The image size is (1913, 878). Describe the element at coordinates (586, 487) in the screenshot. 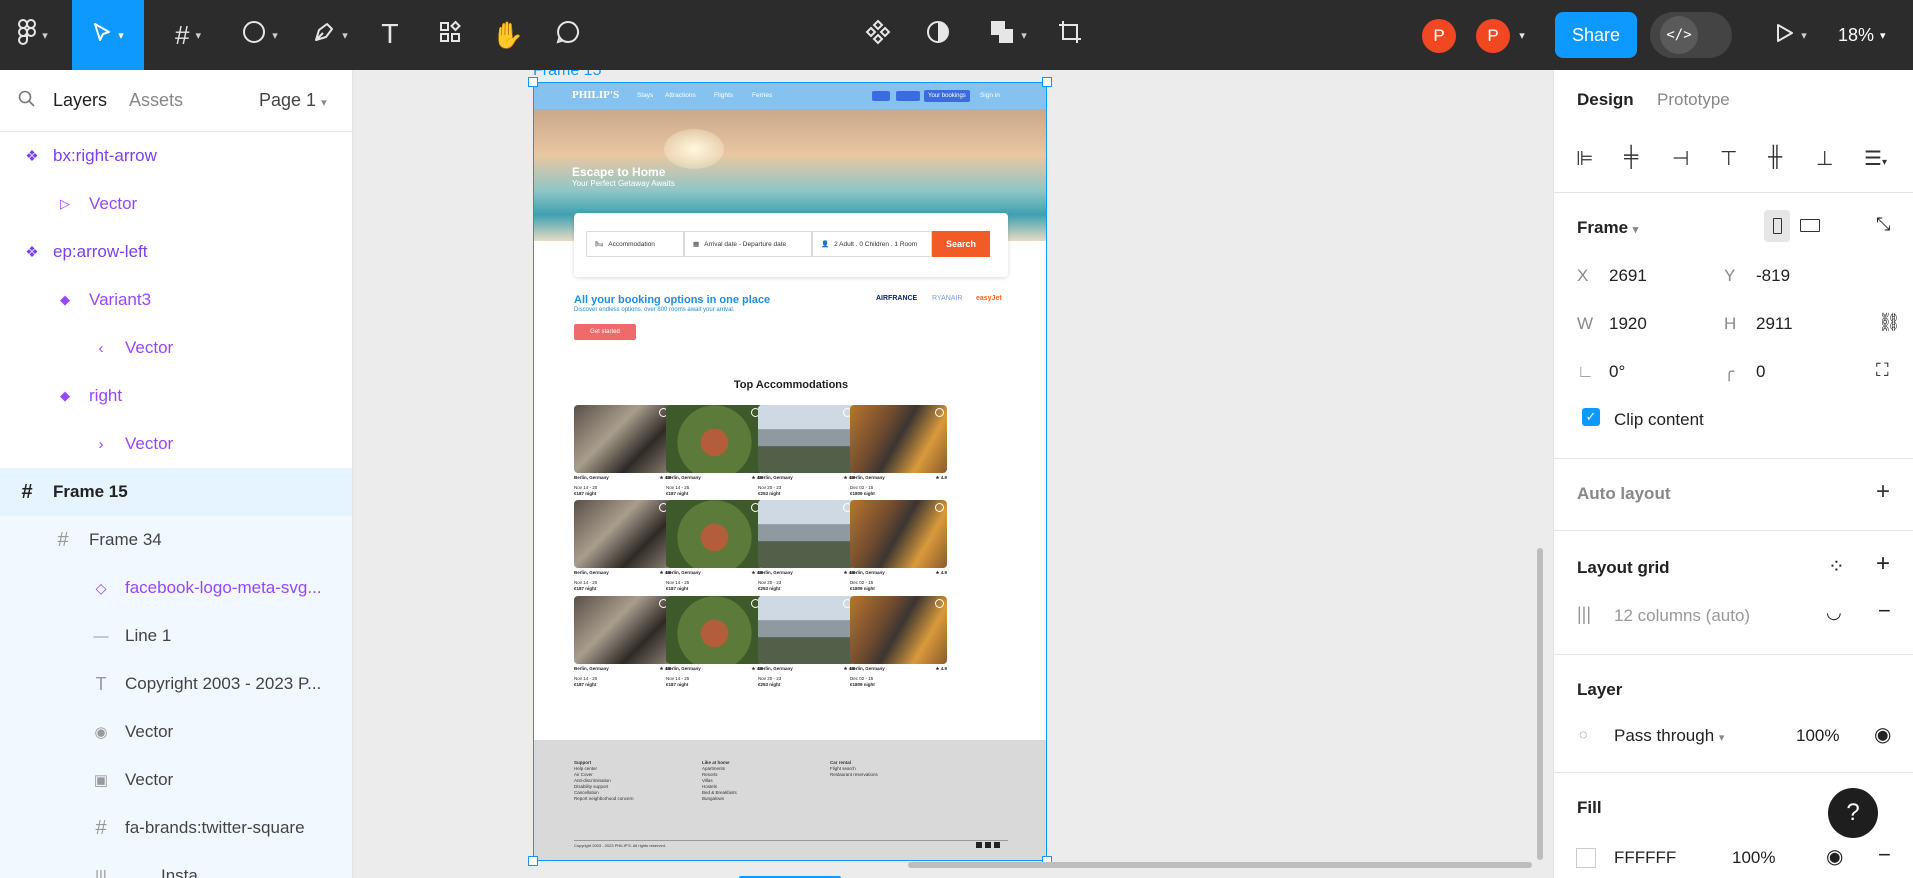

I see `mockup-card-dates: Nov 14 - 20` at that location.